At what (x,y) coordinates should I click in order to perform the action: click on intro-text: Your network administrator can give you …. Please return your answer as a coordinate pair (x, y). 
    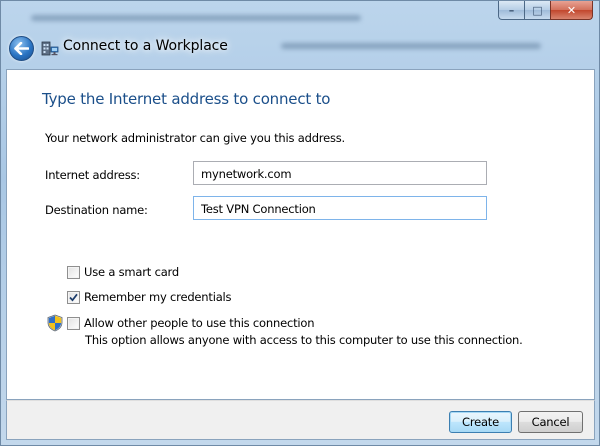
    Looking at the image, I should click on (195, 138).